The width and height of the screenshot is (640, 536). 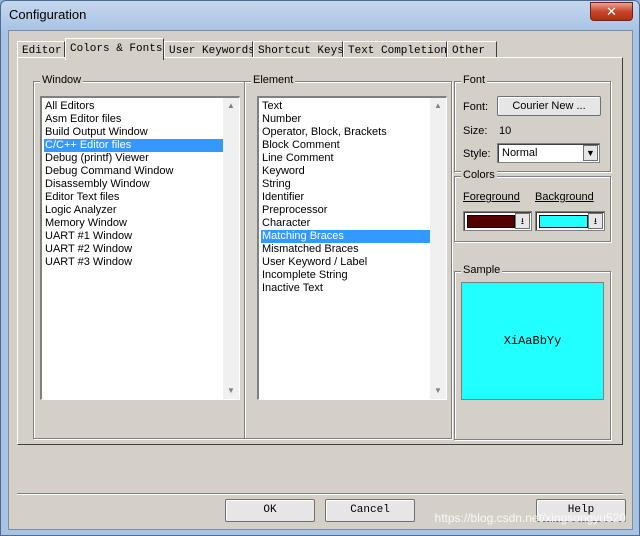 I want to click on element-list-item: Line Comment, so click(x=353, y=158).